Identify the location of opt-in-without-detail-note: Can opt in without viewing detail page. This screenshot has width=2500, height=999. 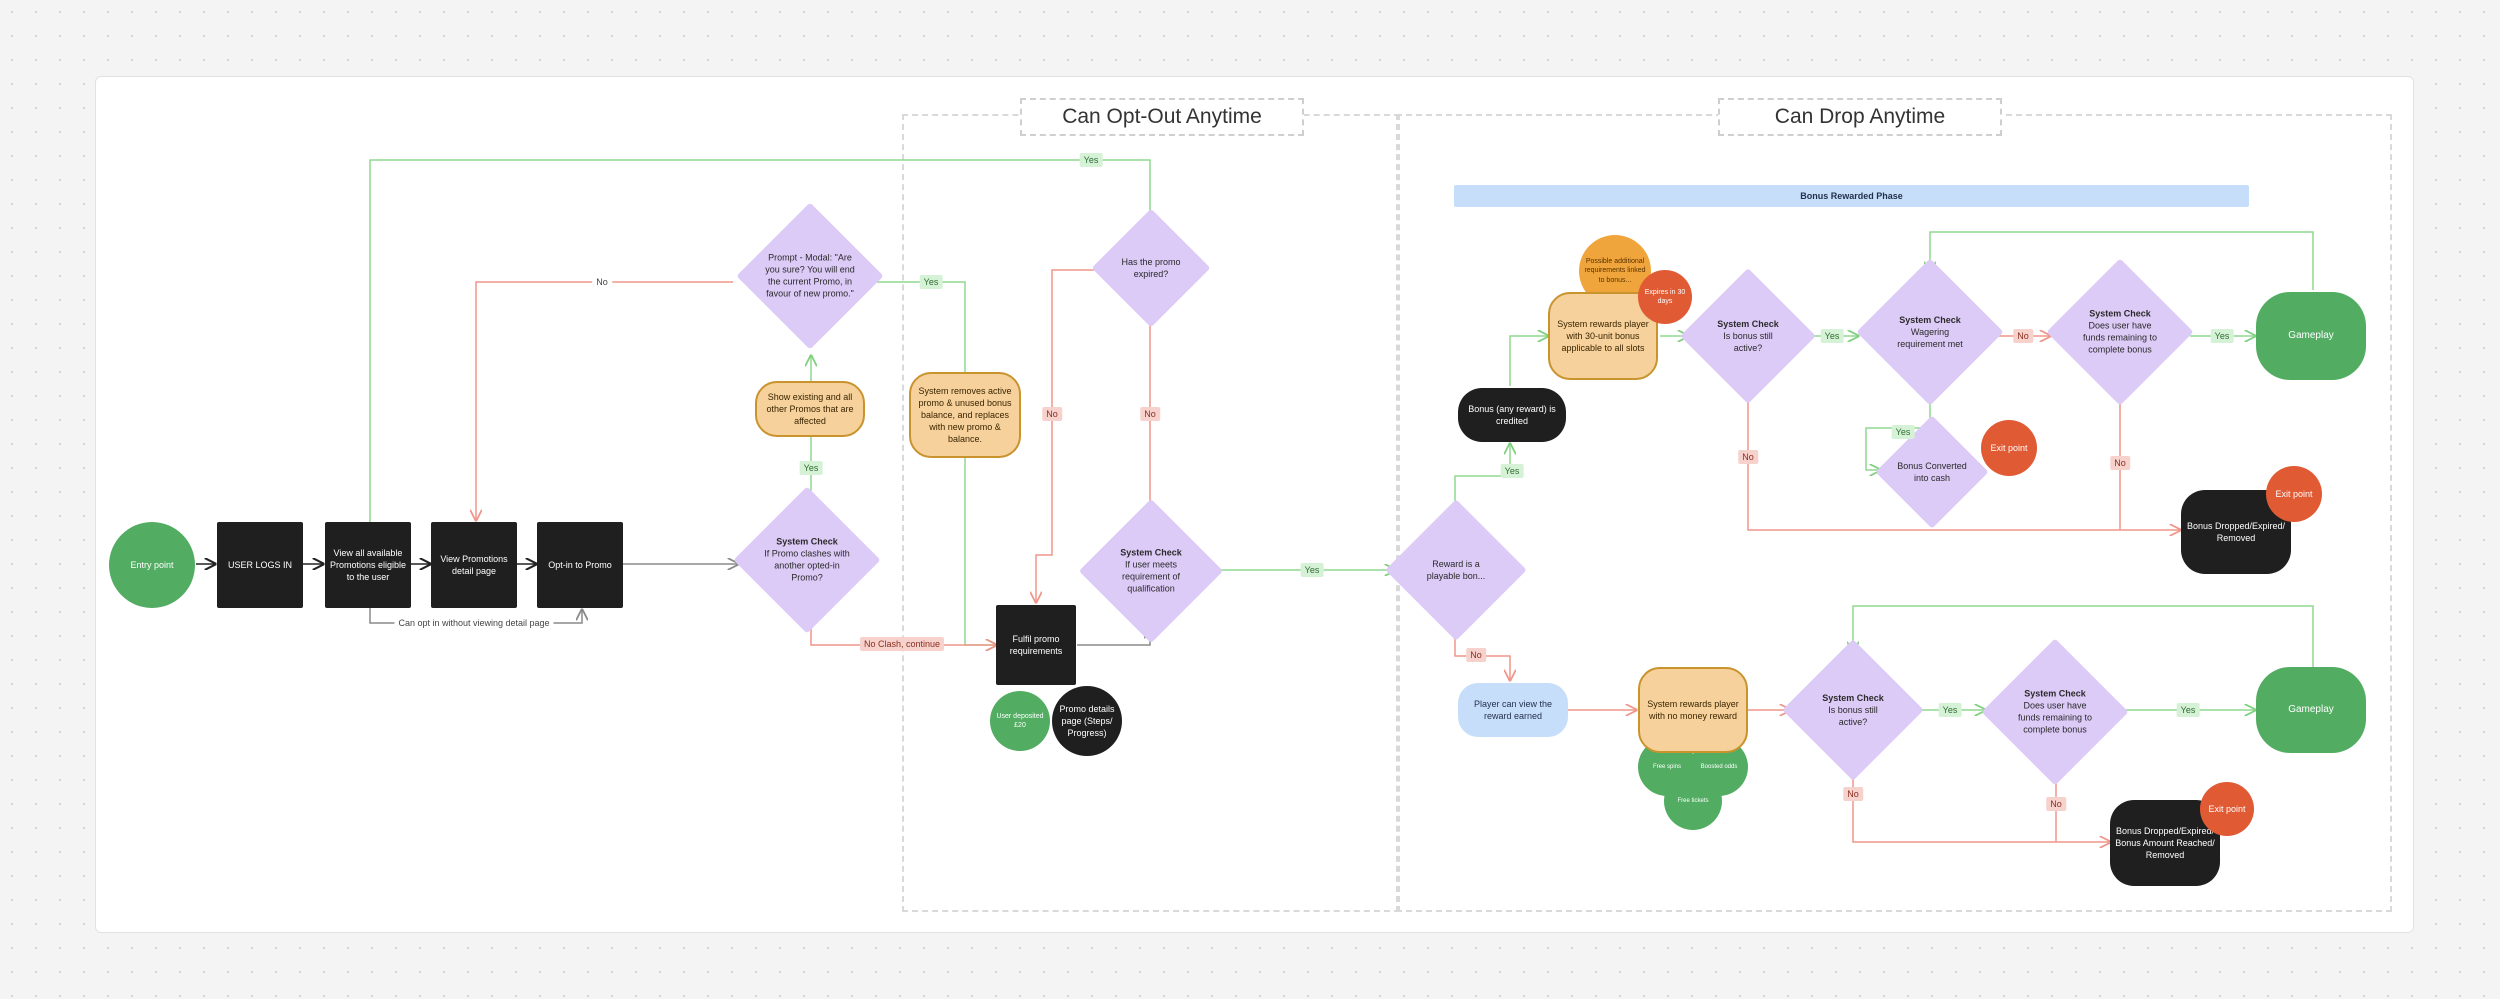
(474, 623).